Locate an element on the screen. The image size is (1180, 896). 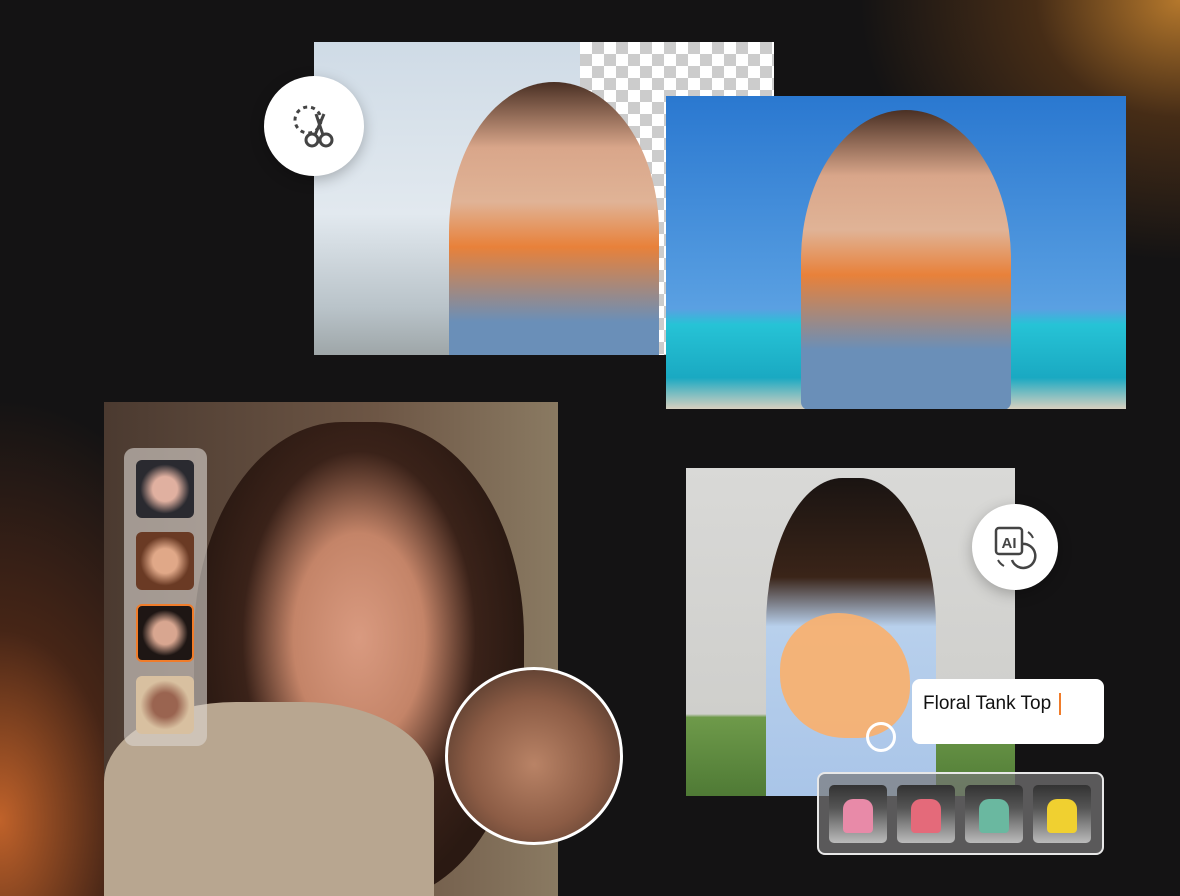
selection-handle is located at coordinates (881, 737).